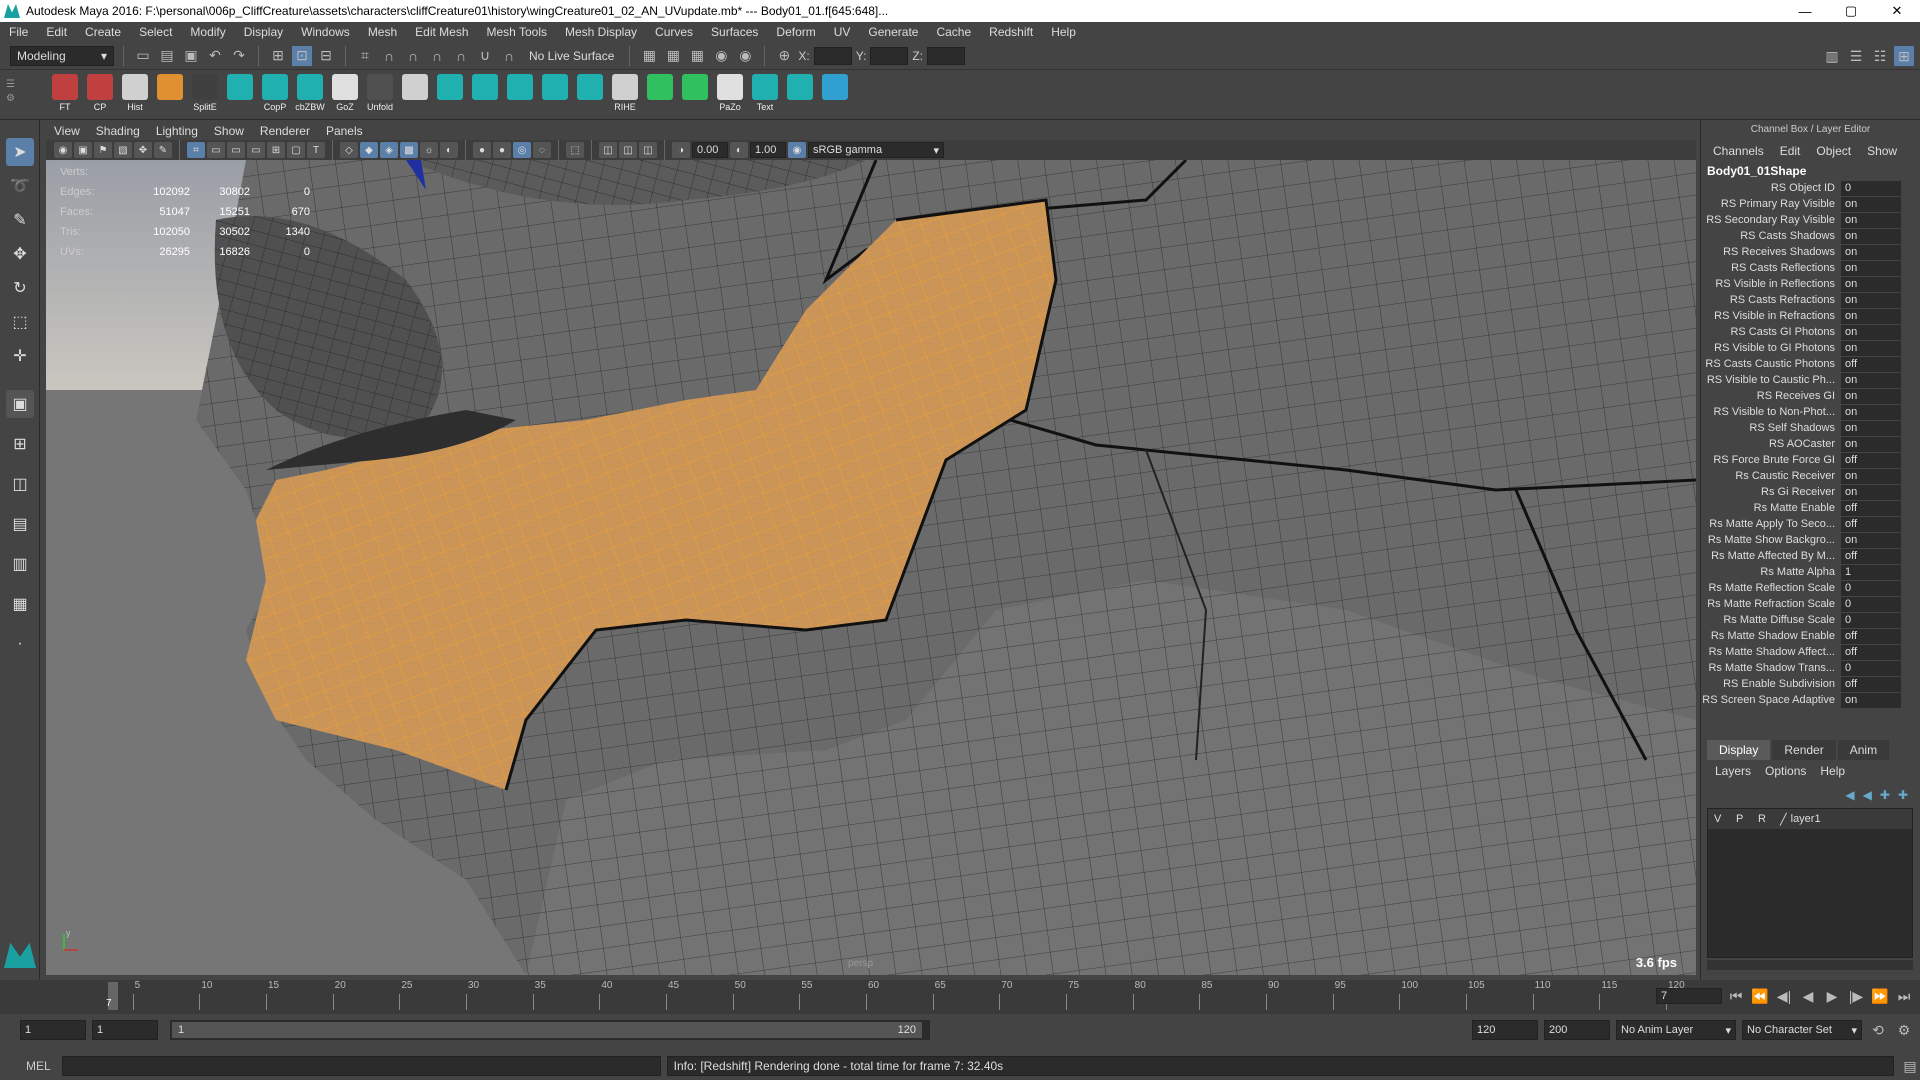 The width and height of the screenshot is (1920, 1080). I want to click on attribute-name: Rs Caustic Receiver, so click(1771, 476).